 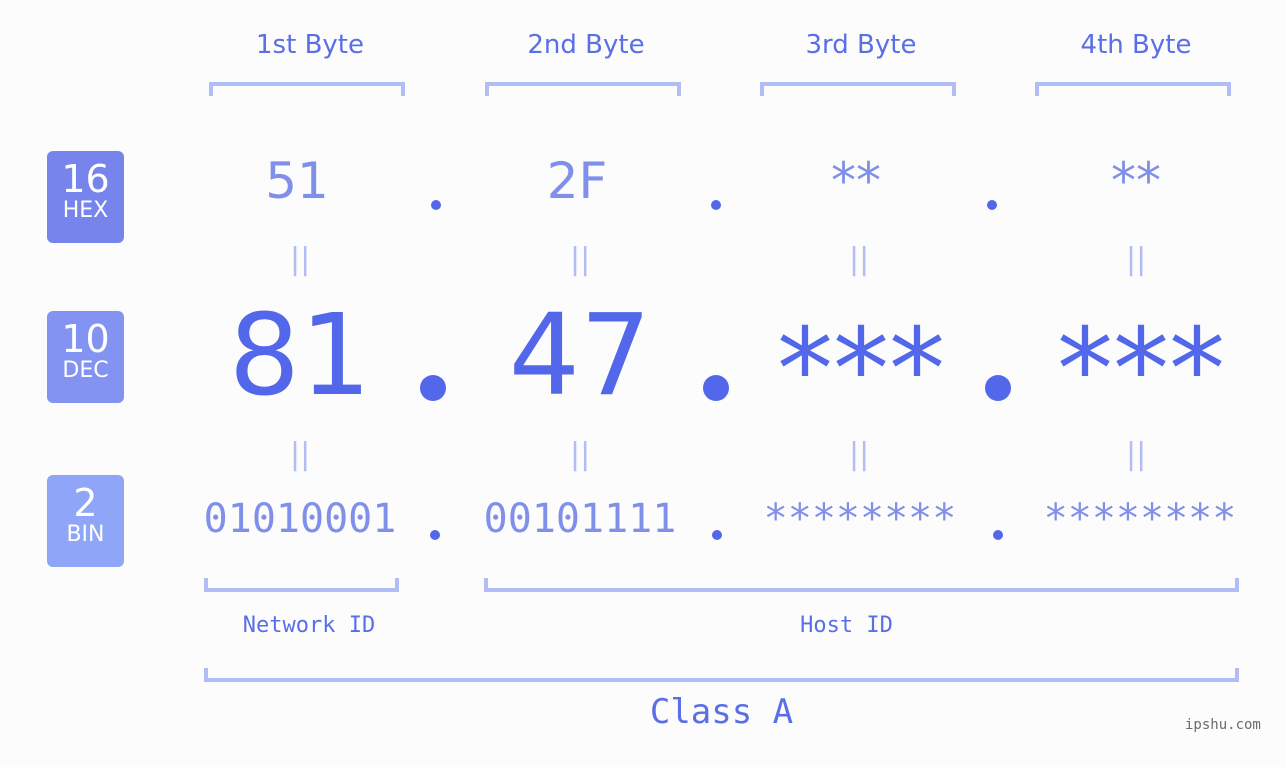 What do you see at coordinates (1140, 519) in the screenshot?
I see `bin-value-4: ********` at bounding box center [1140, 519].